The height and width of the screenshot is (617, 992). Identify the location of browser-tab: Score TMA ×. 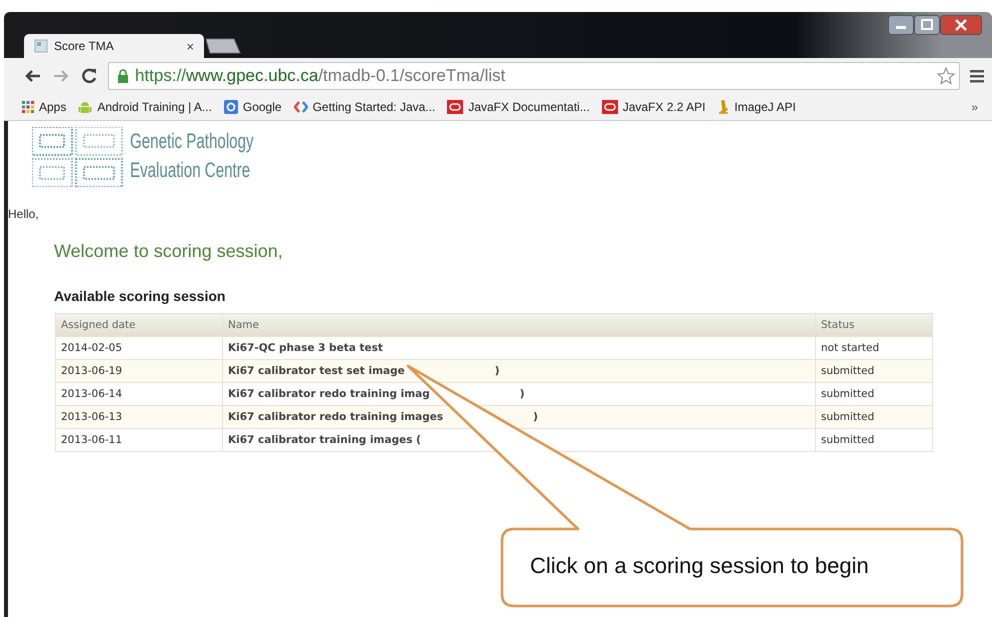
(114, 46).